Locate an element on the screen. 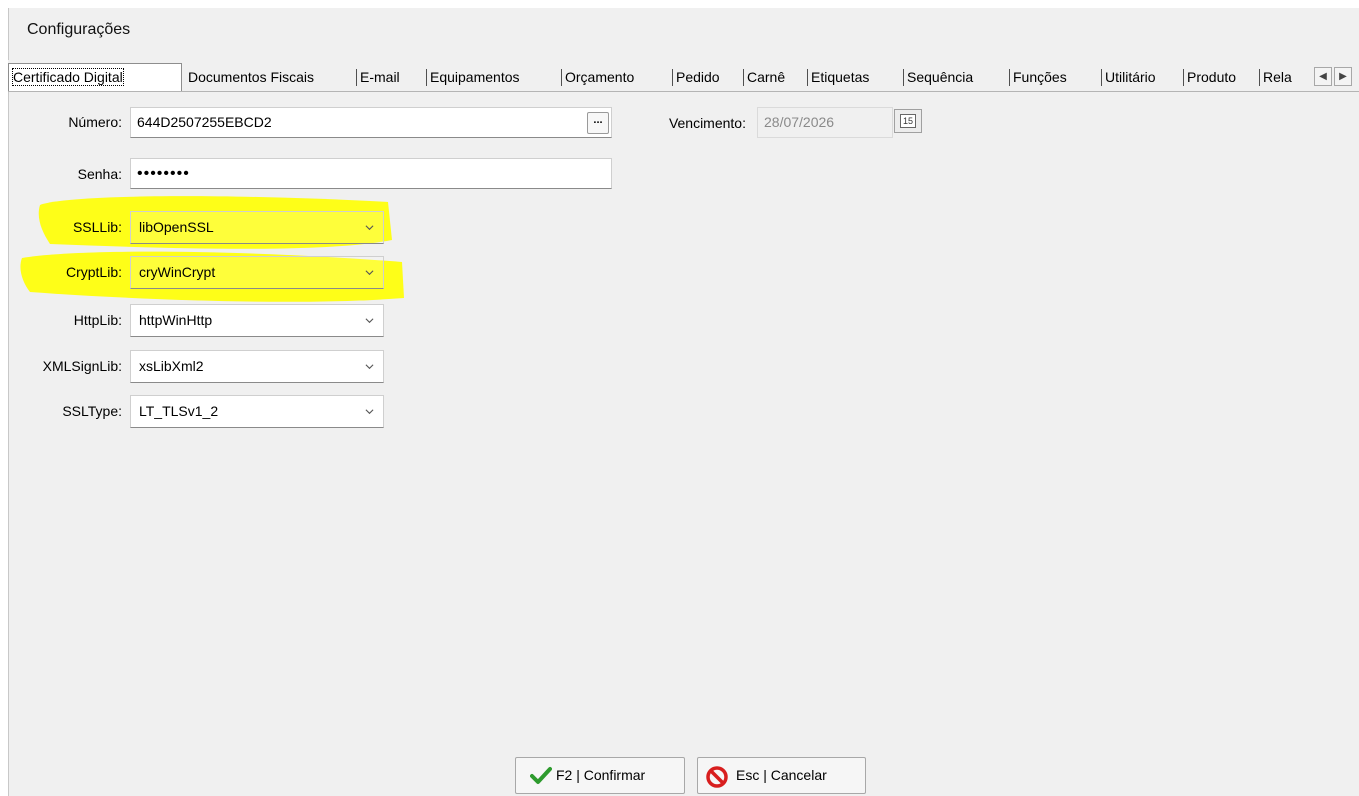 The image size is (1359, 796). httplib-label: HttpLib: is located at coordinates (97, 320).